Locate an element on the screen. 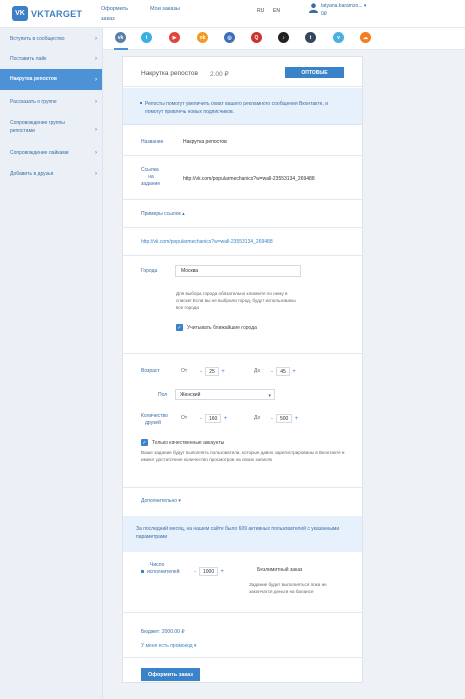 Image resolution: width=465 pixels, height=699 pixels. sidebar-item-join-community: Вступить в сообщество › is located at coordinates (51, 39).